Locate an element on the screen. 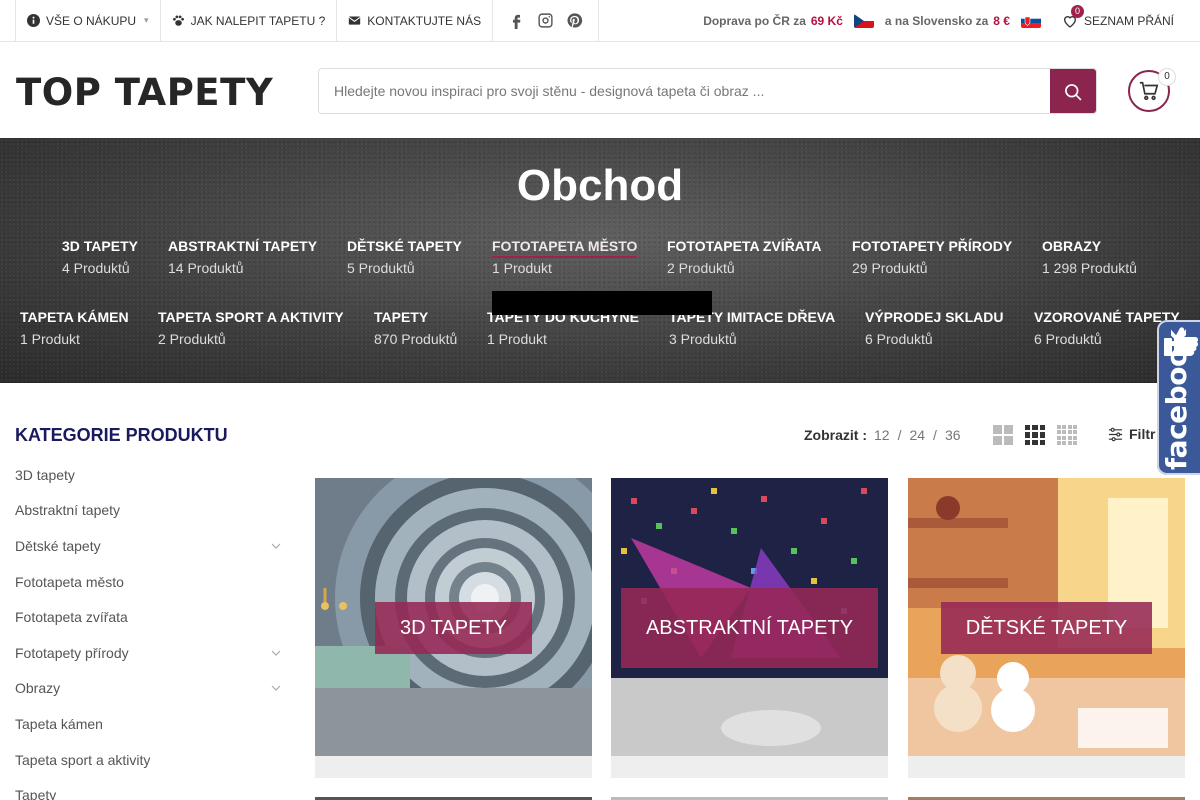 This screenshot has height=800, width=1200. cart-count-badge: 0 is located at coordinates (1167, 77).